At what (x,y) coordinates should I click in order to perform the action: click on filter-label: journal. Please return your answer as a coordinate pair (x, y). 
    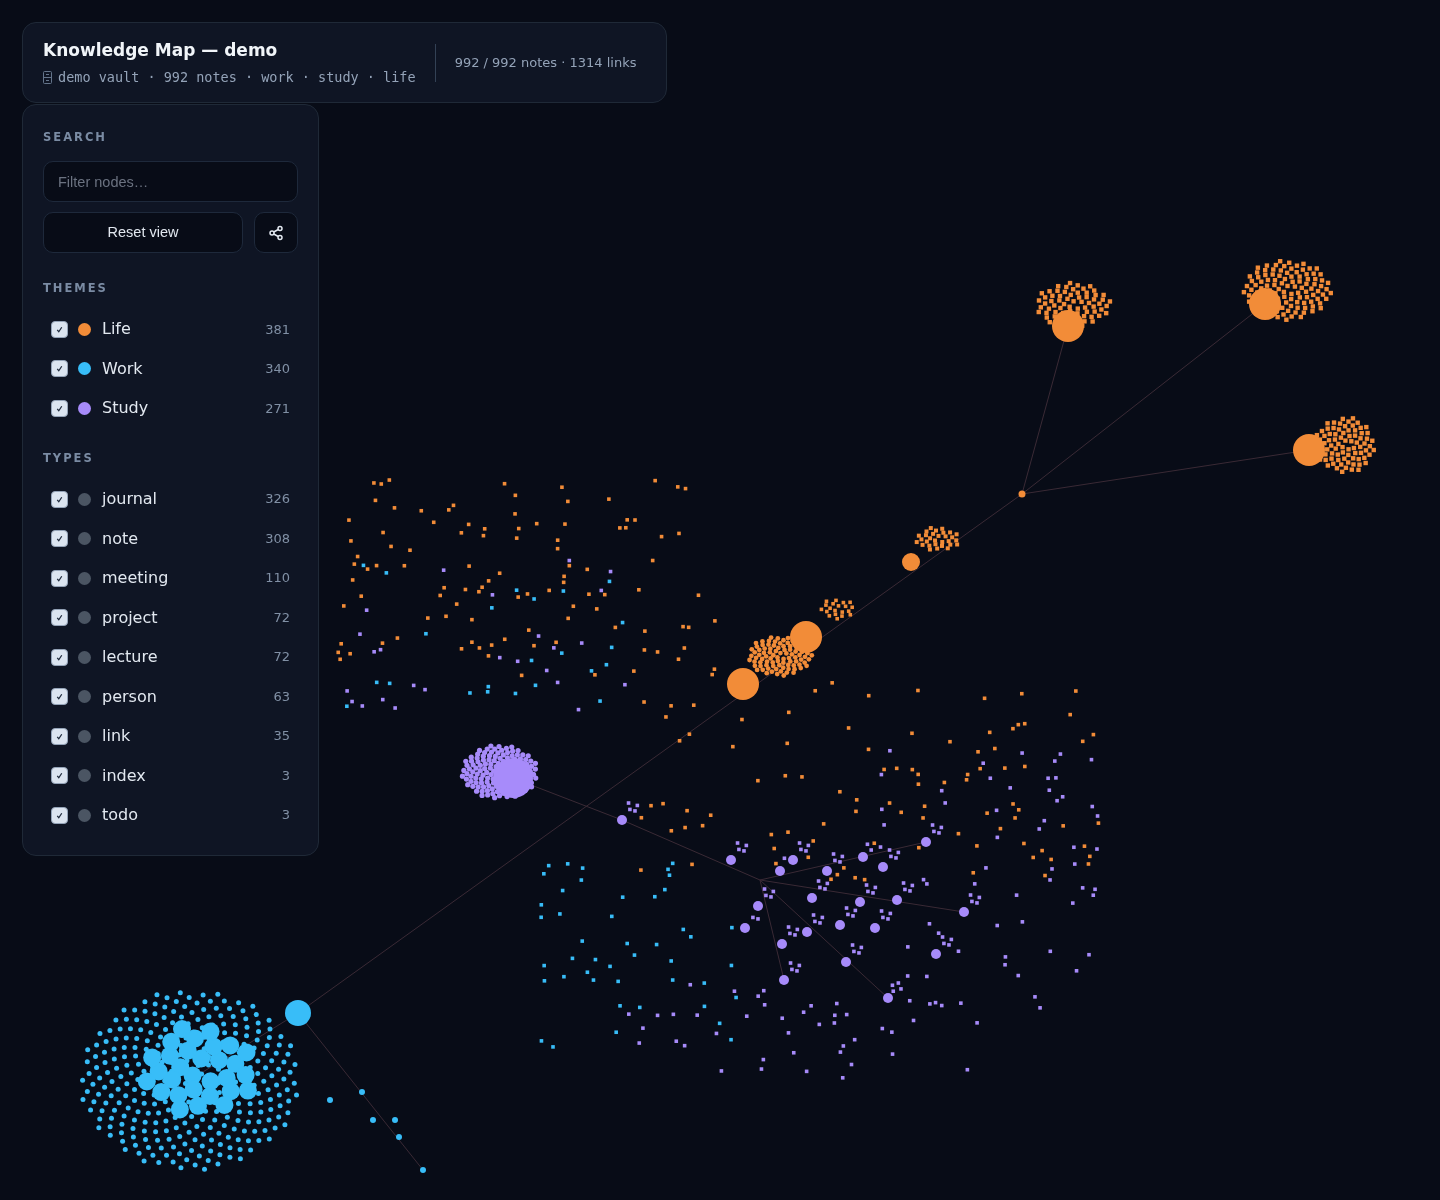
    Looking at the image, I should click on (130, 499).